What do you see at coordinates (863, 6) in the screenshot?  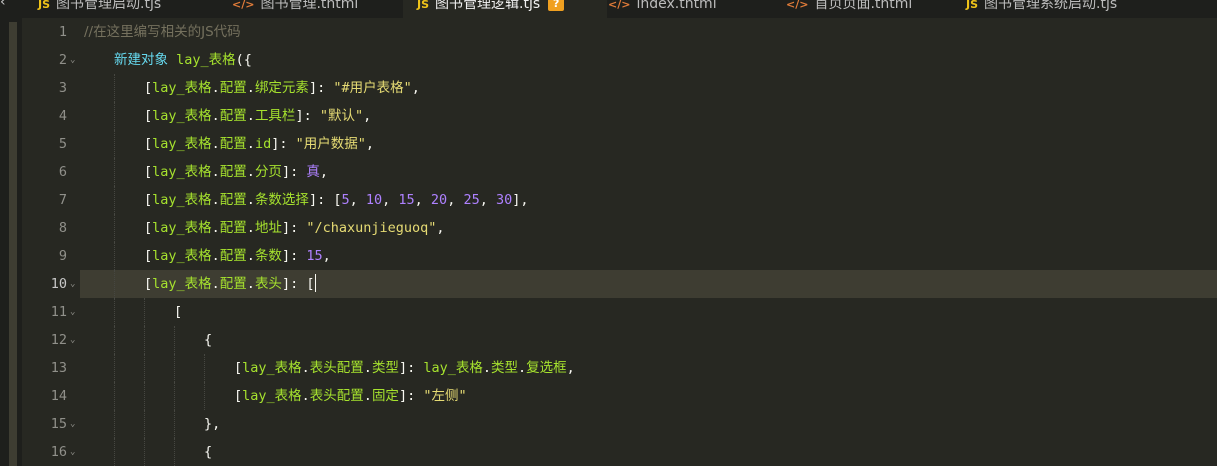 I see `editor-tab-label: 首页页面.thtml` at bounding box center [863, 6].